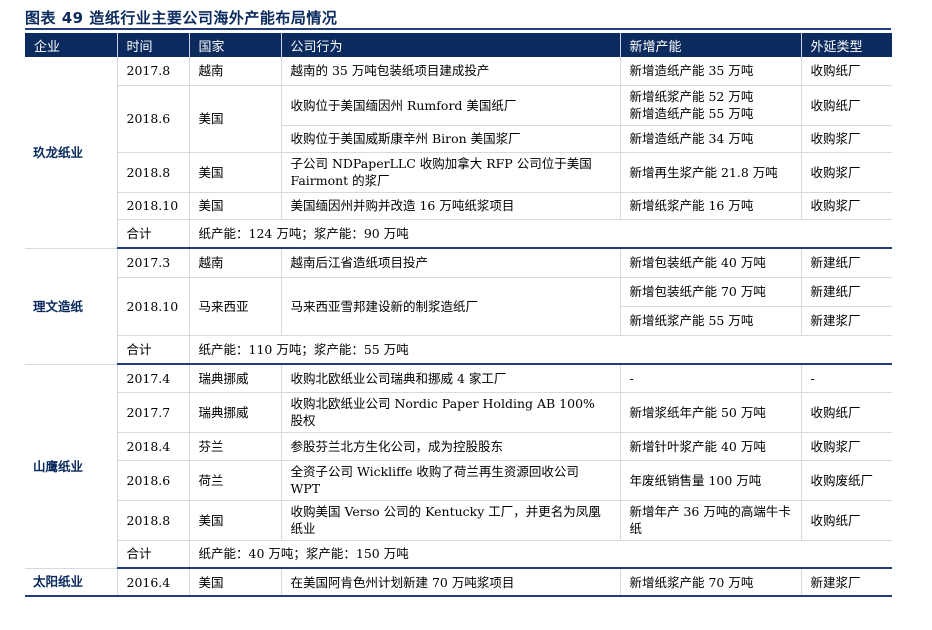  I want to click on figure-title: 图表 49 造纸行业主要公司海外产能布局情况, so click(181, 18).